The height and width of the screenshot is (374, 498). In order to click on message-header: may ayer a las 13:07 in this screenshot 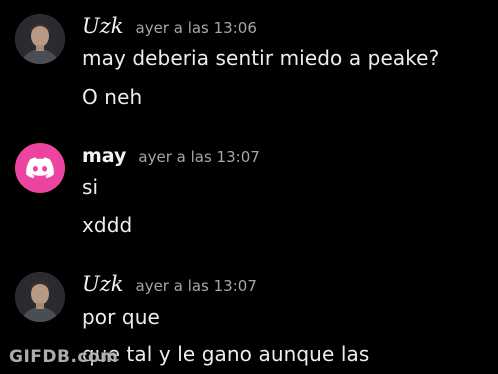, I will do `click(171, 156)`.